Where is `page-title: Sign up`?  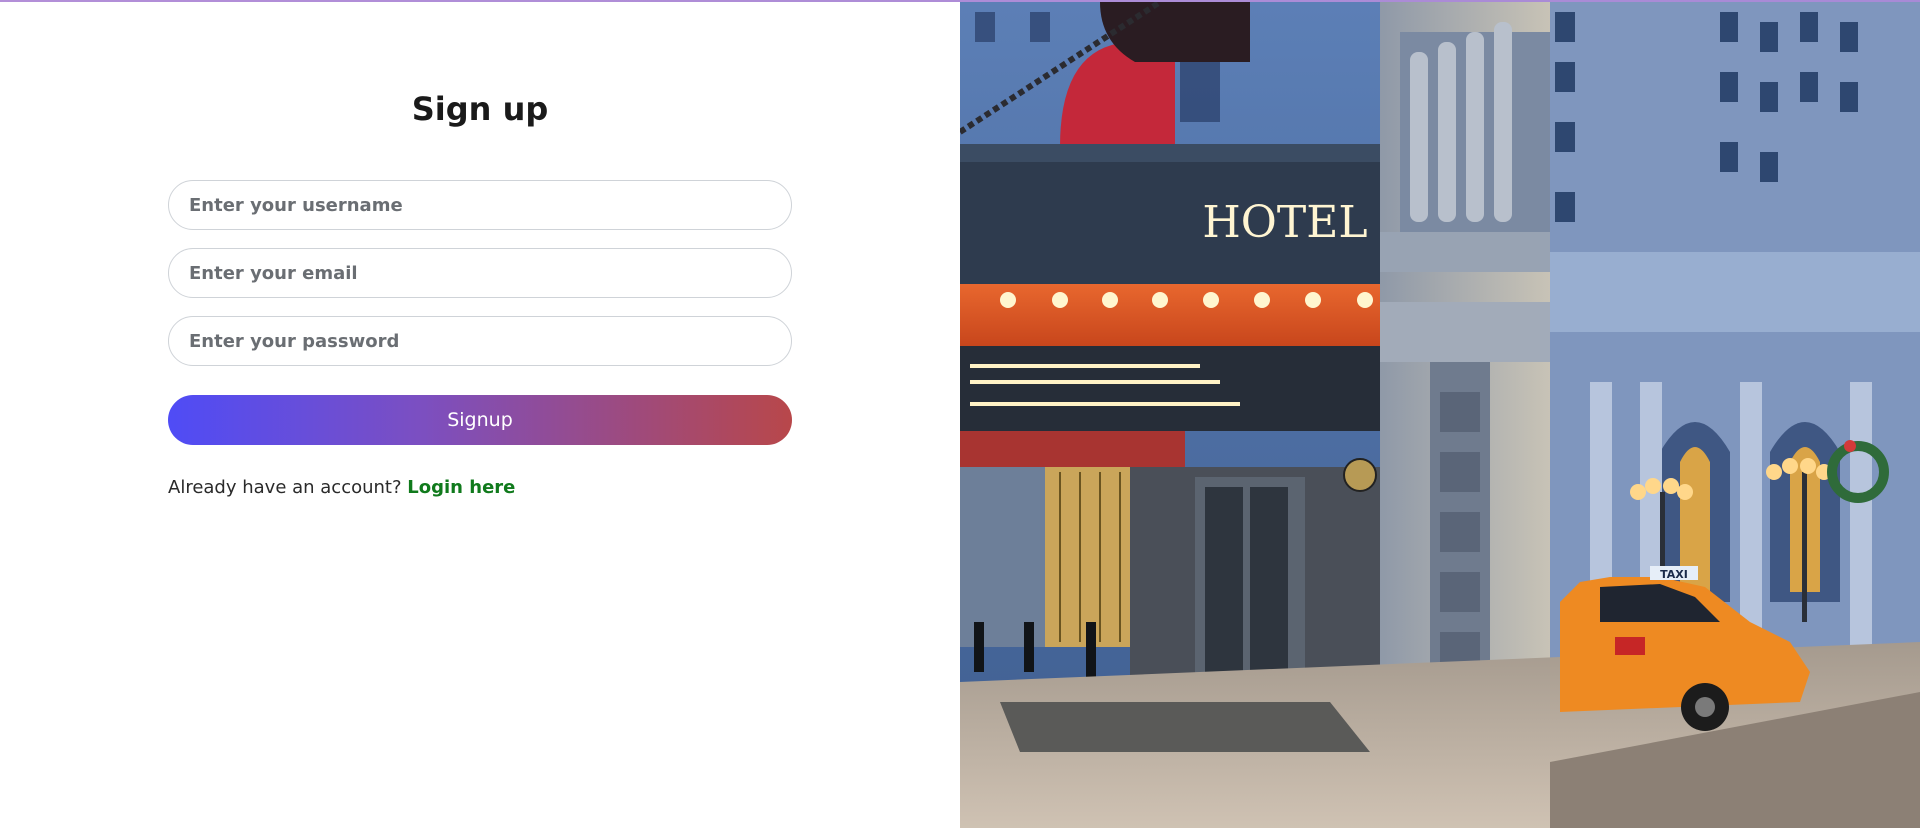
page-title: Sign up is located at coordinates (480, 109).